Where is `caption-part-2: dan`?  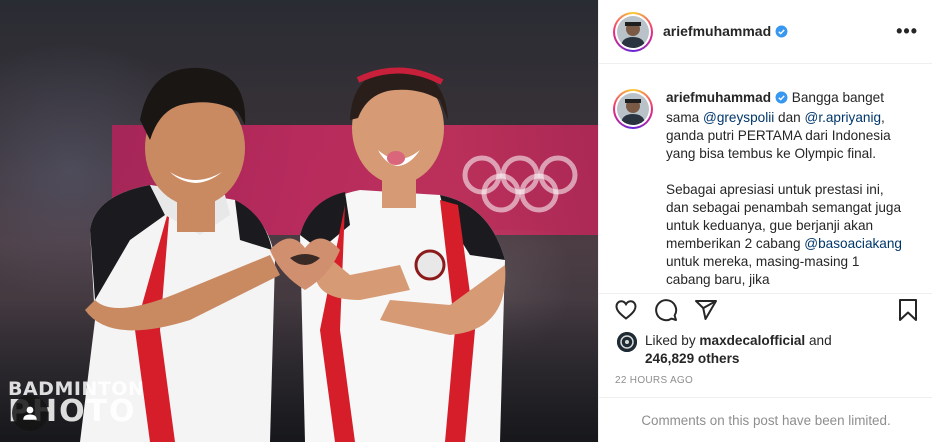 caption-part-2: dan is located at coordinates (789, 117).